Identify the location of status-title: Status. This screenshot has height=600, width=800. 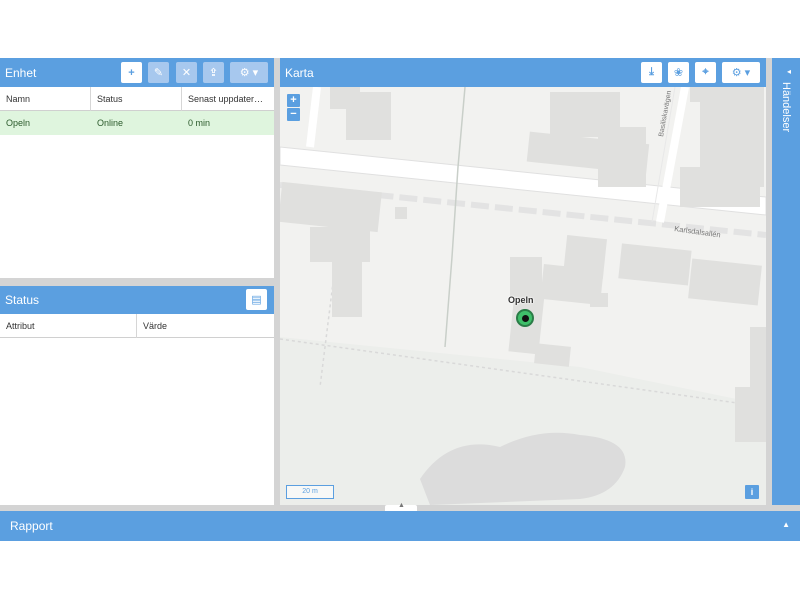
(22, 300).